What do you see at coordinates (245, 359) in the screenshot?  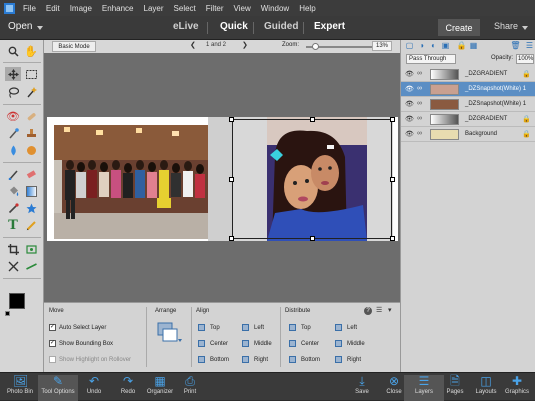 I see `align-right-icon` at bounding box center [245, 359].